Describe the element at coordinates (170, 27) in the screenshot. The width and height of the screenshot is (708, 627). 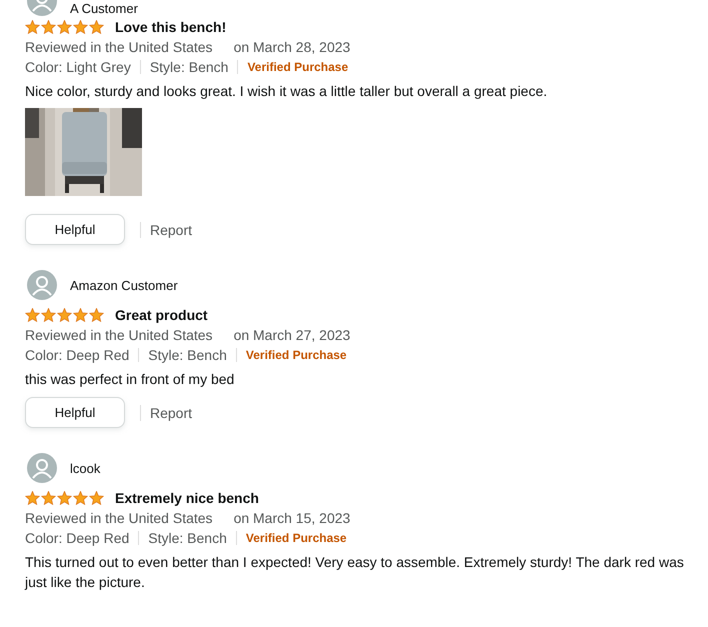
I see `review-title: Love this bench!` at that location.